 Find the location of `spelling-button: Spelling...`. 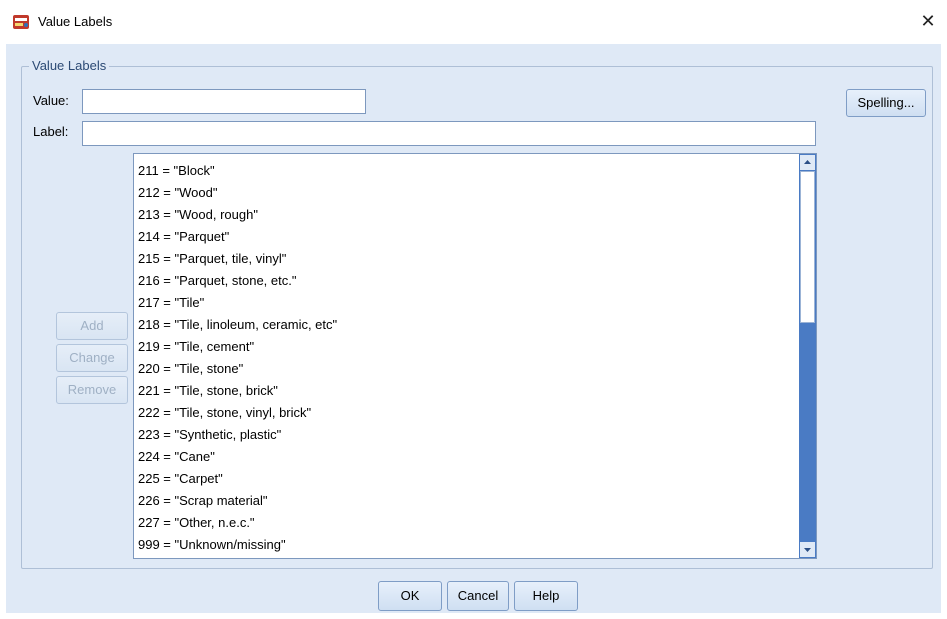

spelling-button: Spelling... is located at coordinates (886, 103).